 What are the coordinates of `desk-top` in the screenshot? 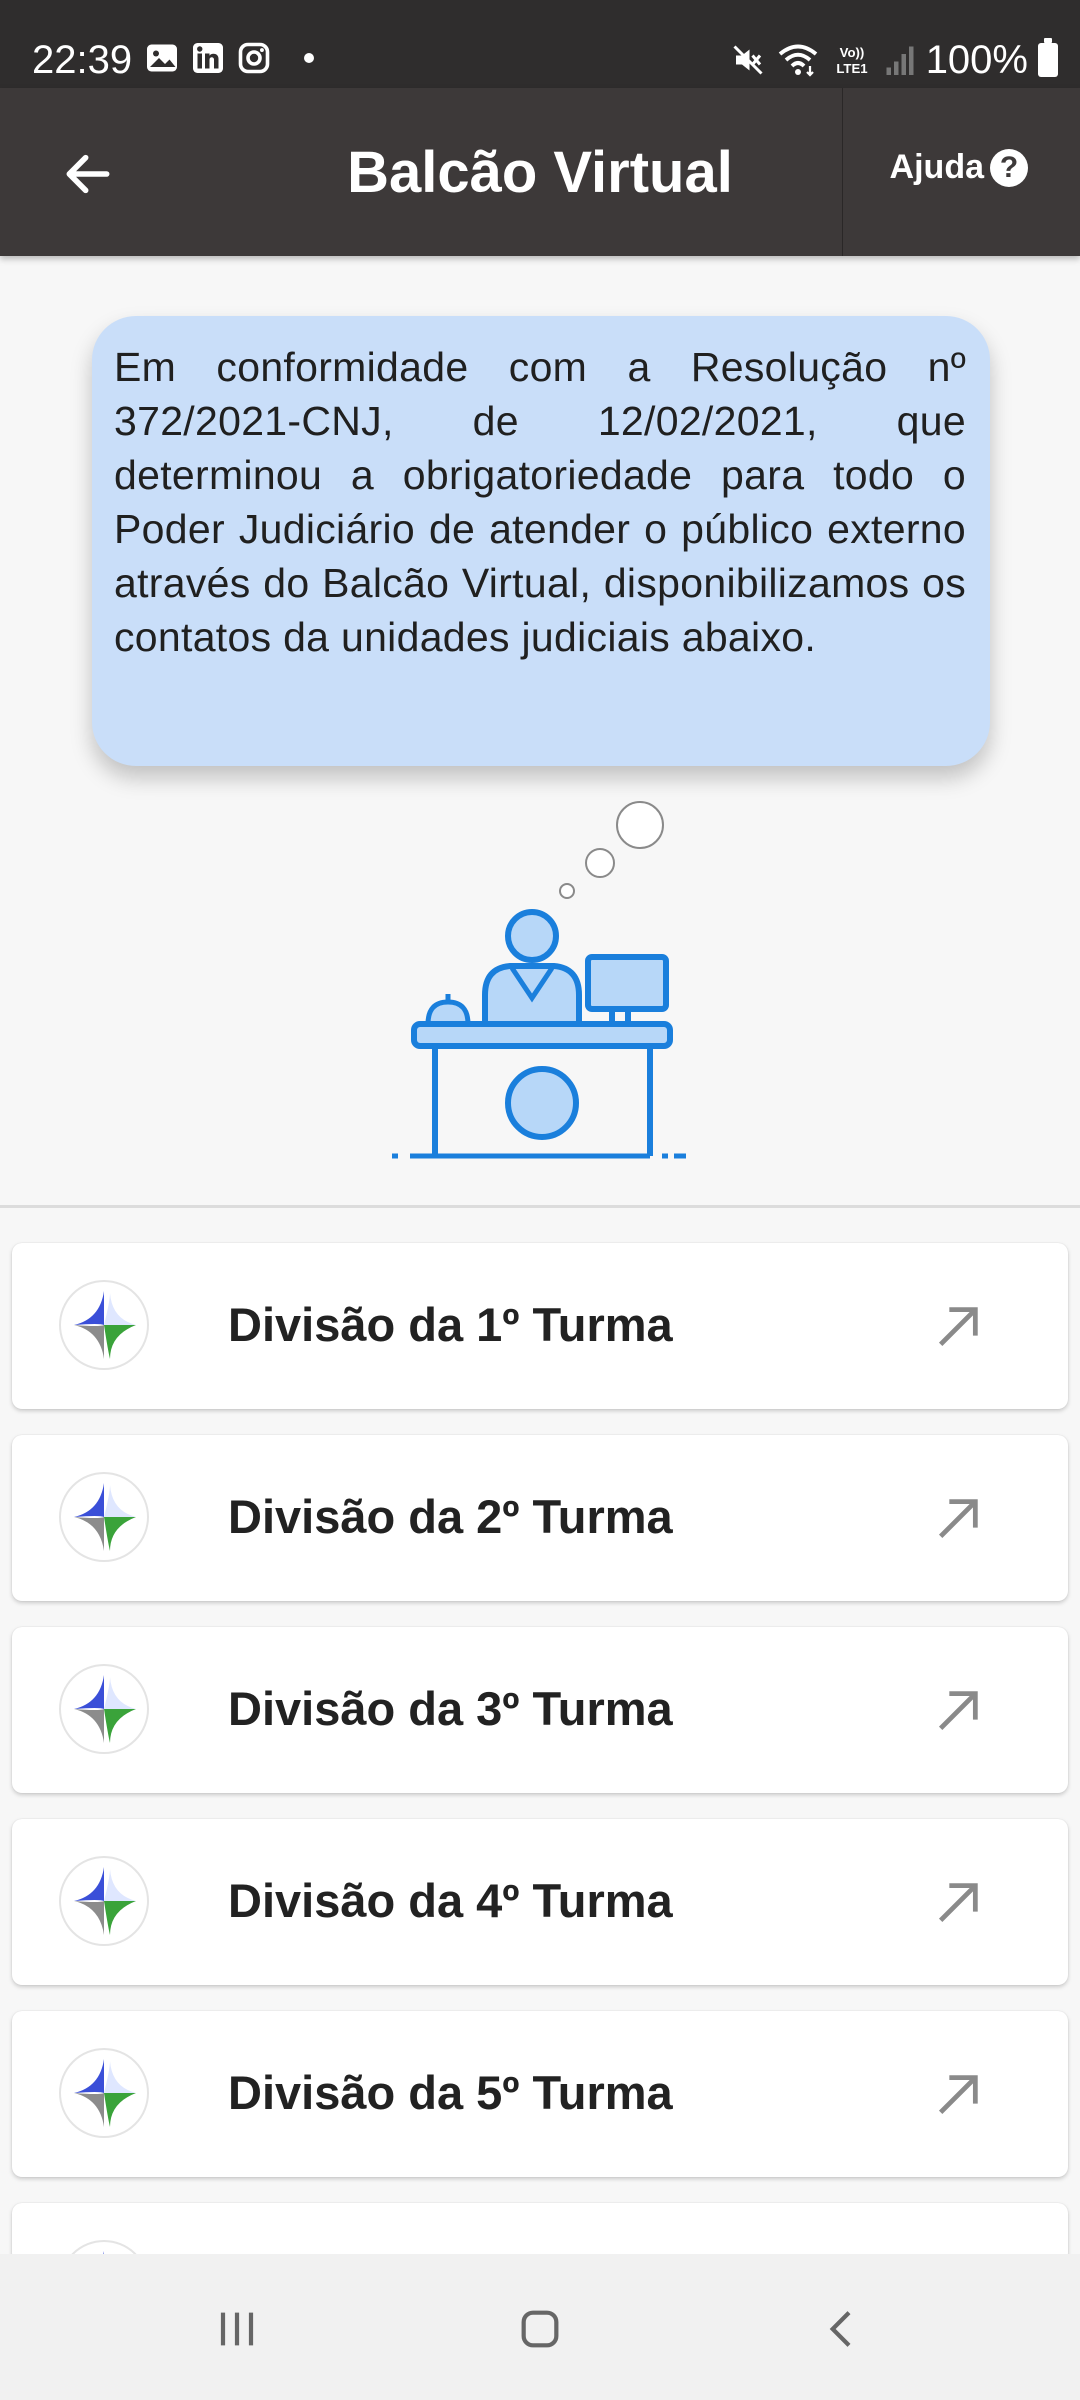 It's located at (542, 1035).